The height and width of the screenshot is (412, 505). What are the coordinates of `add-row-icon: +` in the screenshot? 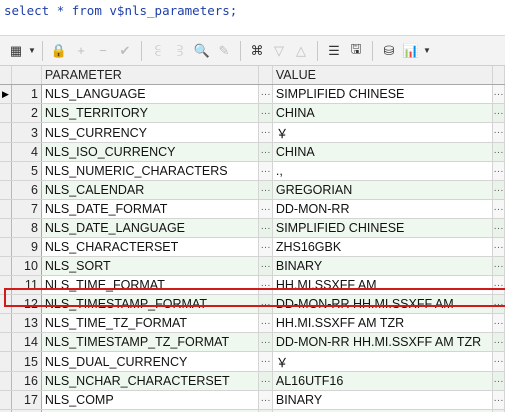 It's located at (81, 51).